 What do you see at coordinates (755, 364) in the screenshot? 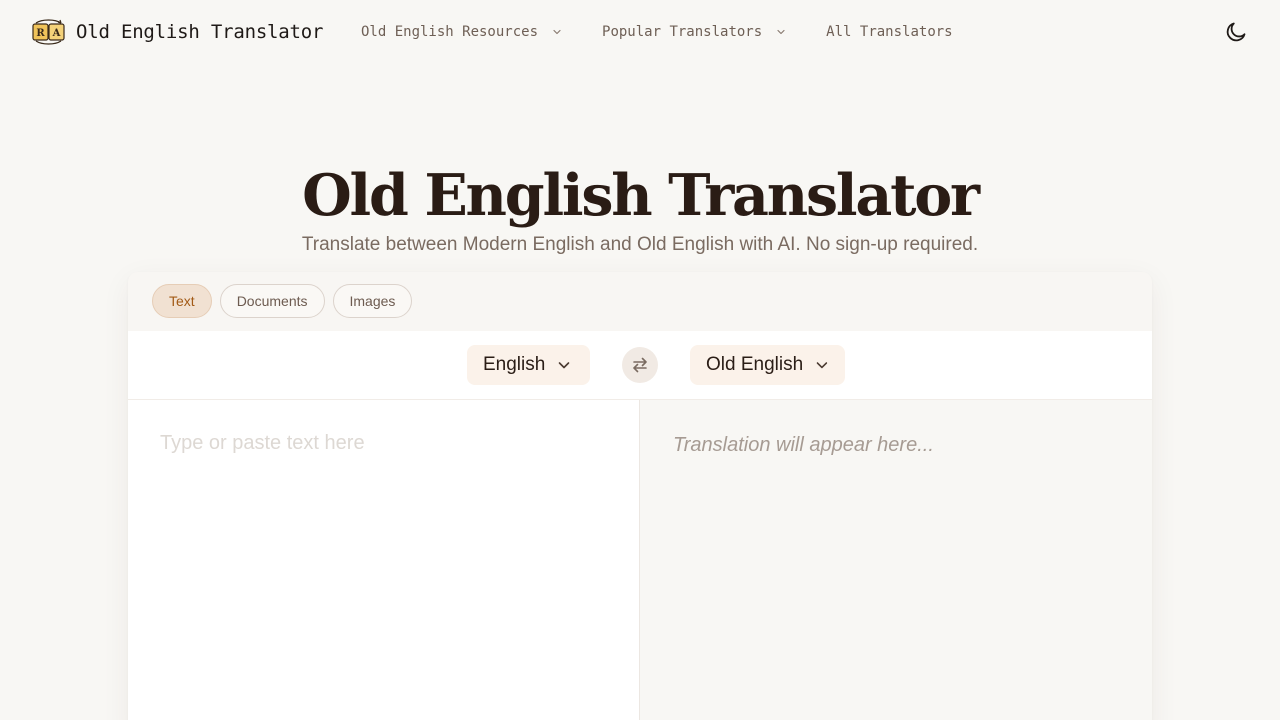
I see `target-language-label: Old English` at bounding box center [755, 364].